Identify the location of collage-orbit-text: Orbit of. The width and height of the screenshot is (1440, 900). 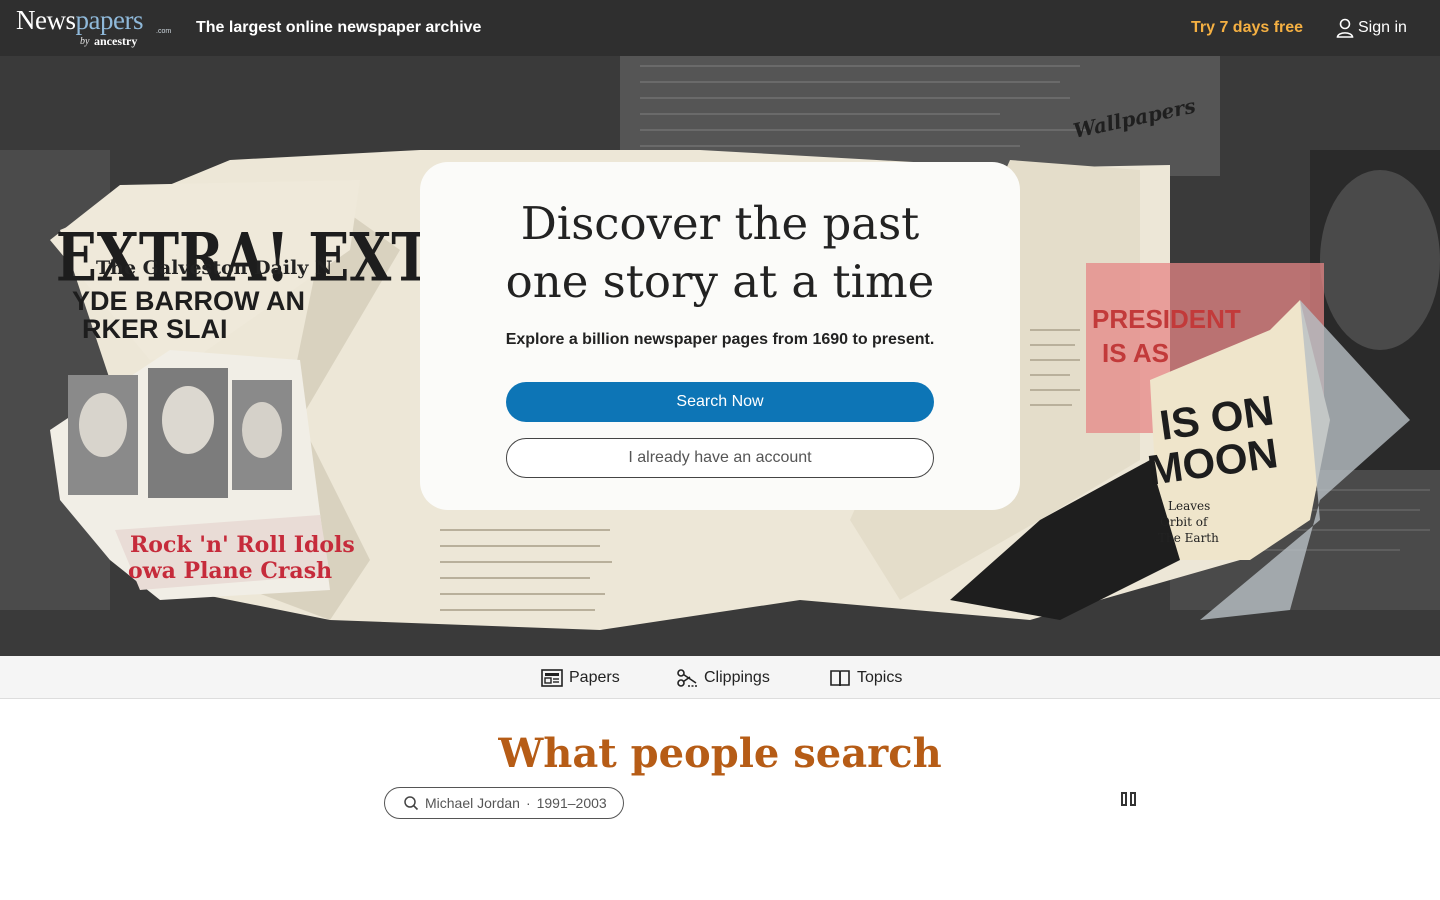
(1184, 522).